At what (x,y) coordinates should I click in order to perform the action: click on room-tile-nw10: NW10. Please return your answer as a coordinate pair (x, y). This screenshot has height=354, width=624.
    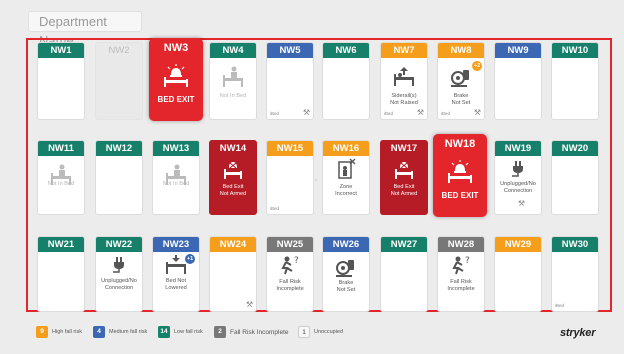
    Looking at the image, I should click on (575, 81).